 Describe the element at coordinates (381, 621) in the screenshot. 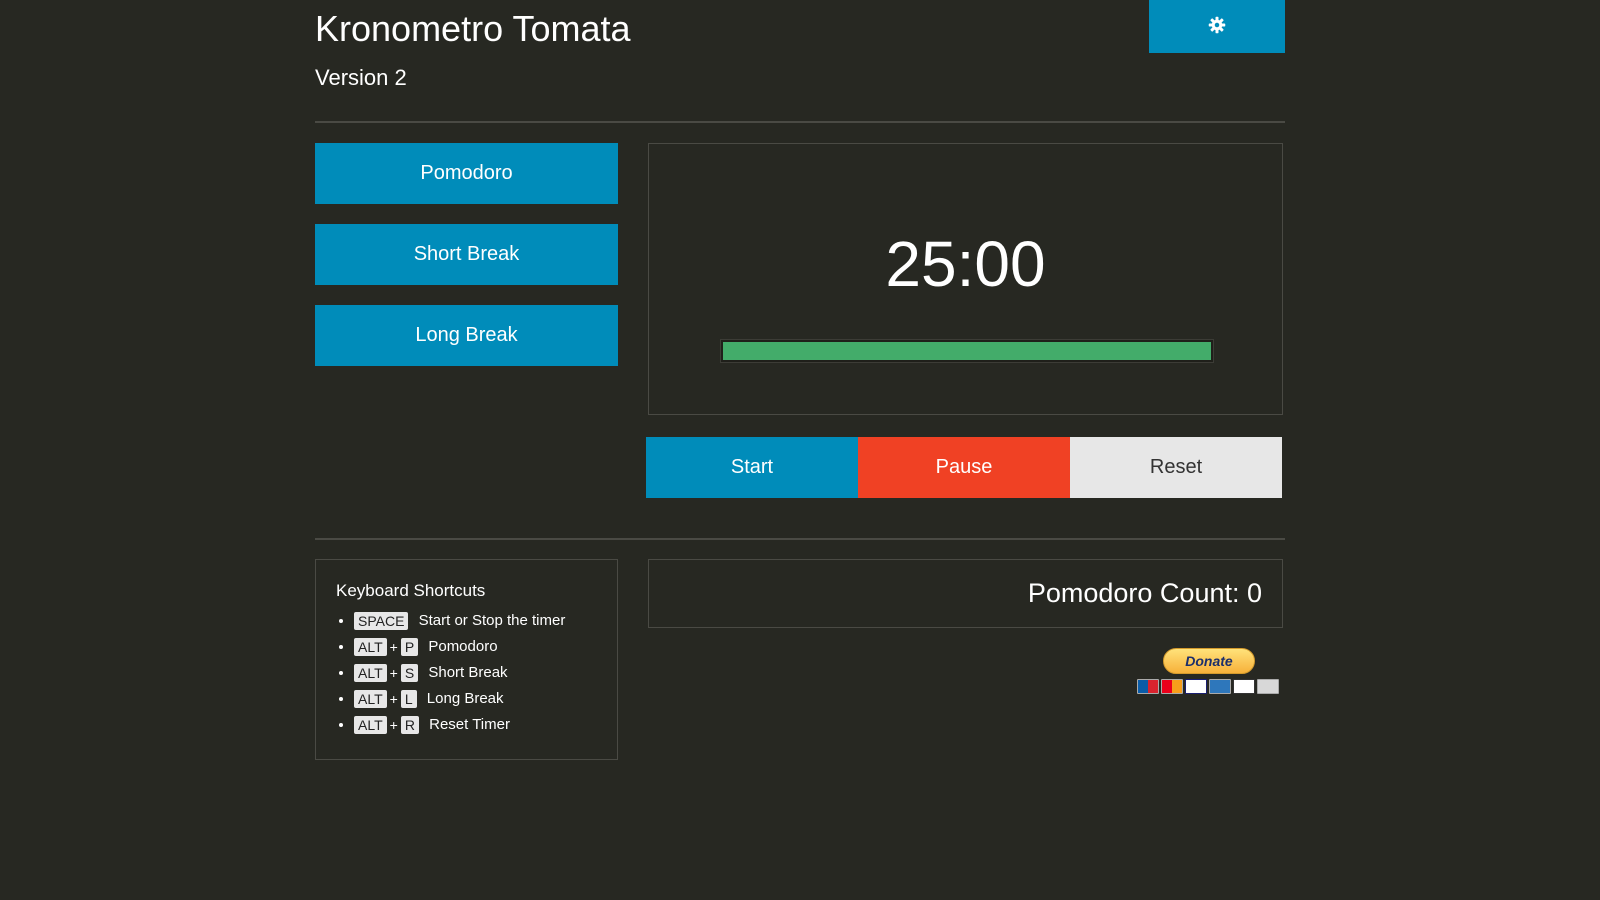

I see `key-cap: SPACE` at that location.